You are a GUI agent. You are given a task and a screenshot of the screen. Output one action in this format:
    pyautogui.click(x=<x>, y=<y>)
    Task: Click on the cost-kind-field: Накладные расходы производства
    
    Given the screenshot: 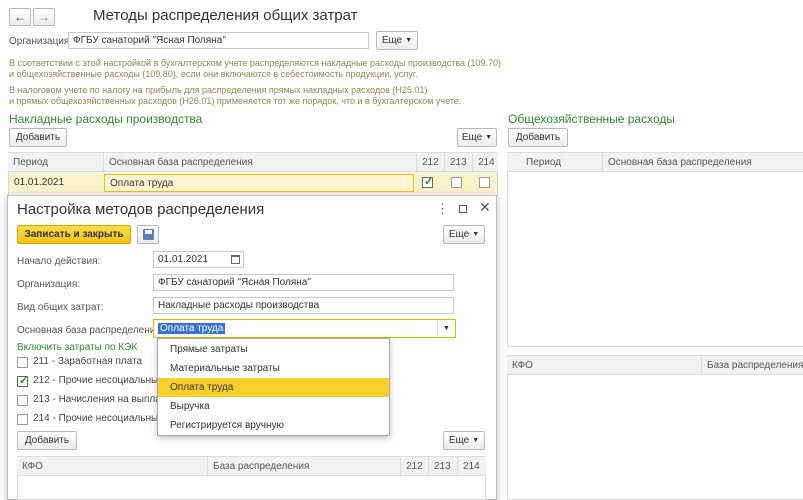 What is the action you would take?
    pyautogui.click(x=303, y=305)
    